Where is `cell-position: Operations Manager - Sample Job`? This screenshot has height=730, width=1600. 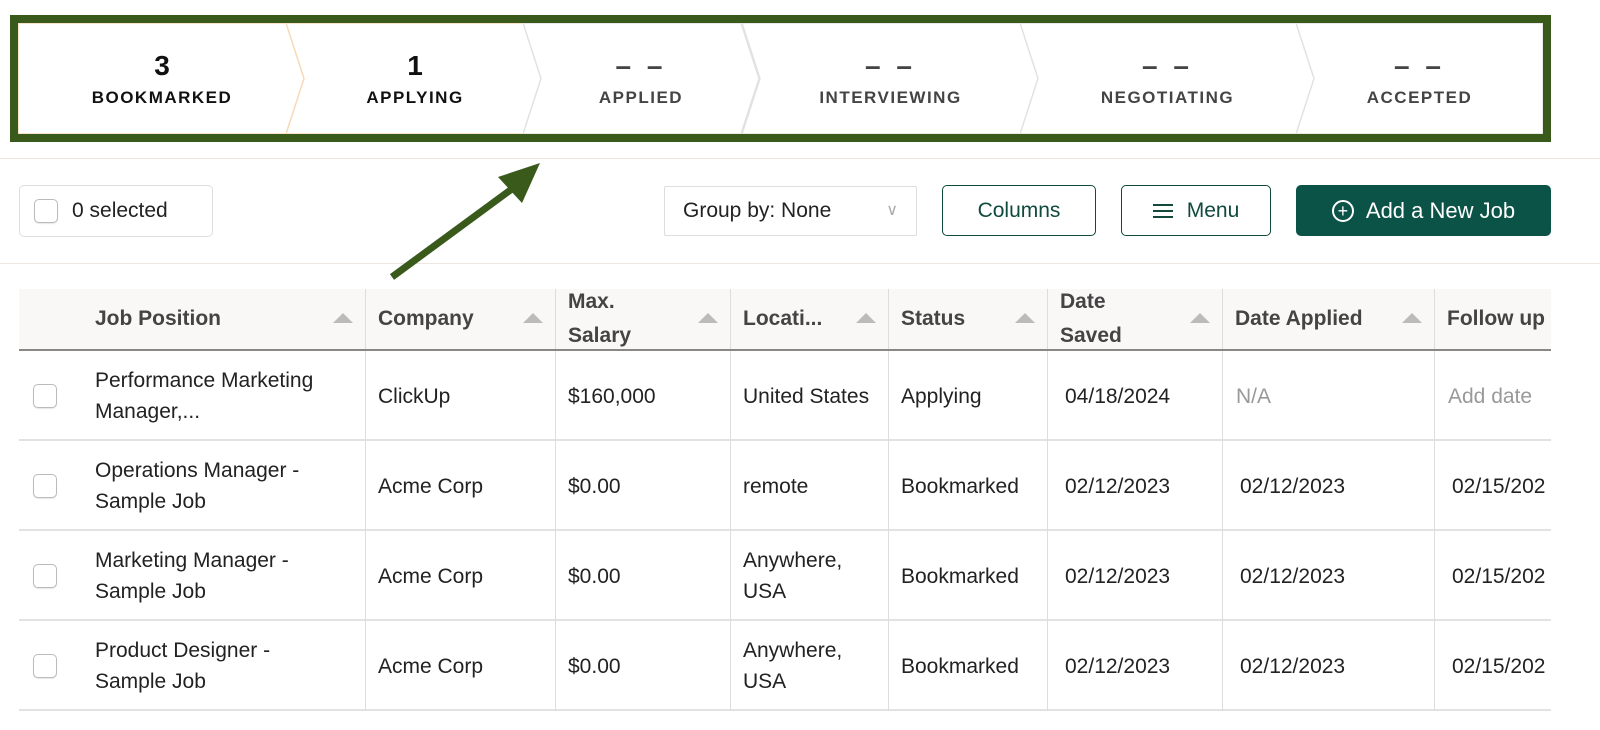
cell-position: Operations Manager - Sample Job is located at coordinates (224, 486).